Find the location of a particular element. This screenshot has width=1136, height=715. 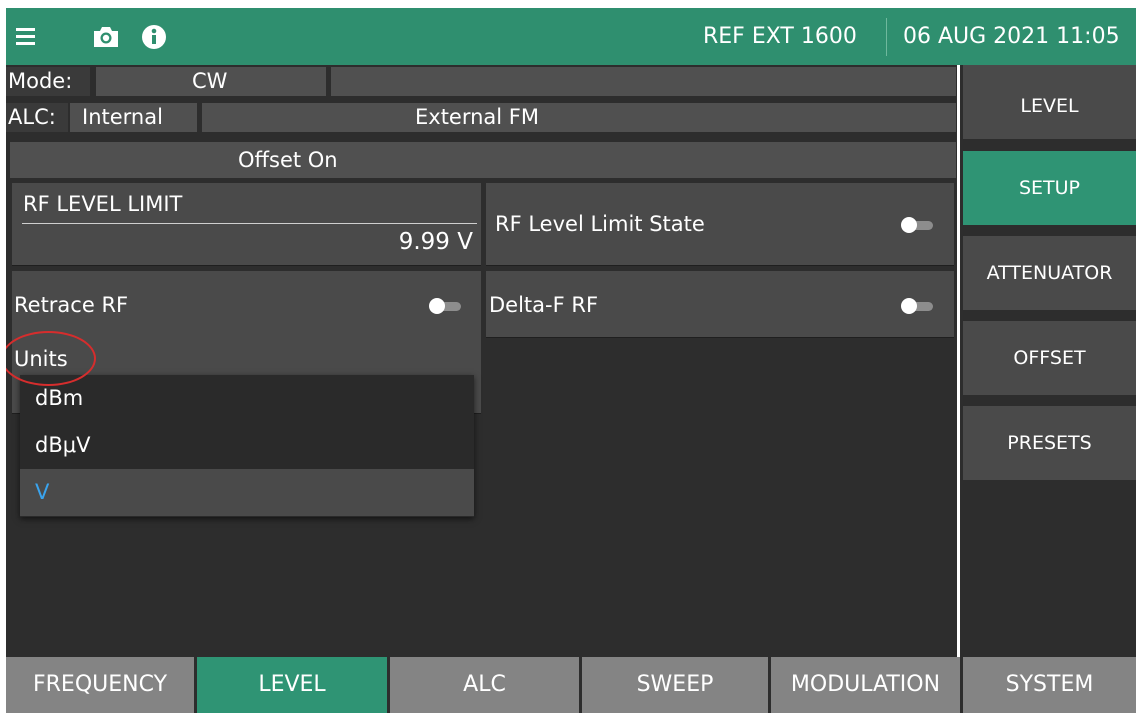

mode-extra is located at coordinates (643, 81).